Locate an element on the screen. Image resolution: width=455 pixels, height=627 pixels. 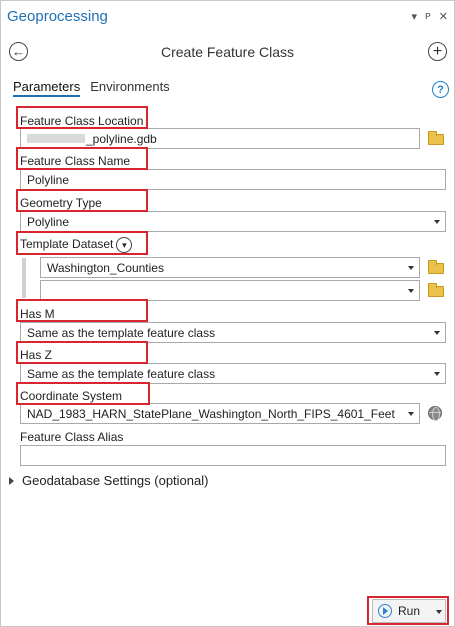
name-input: Polyline is located at coordinates (233, 179).